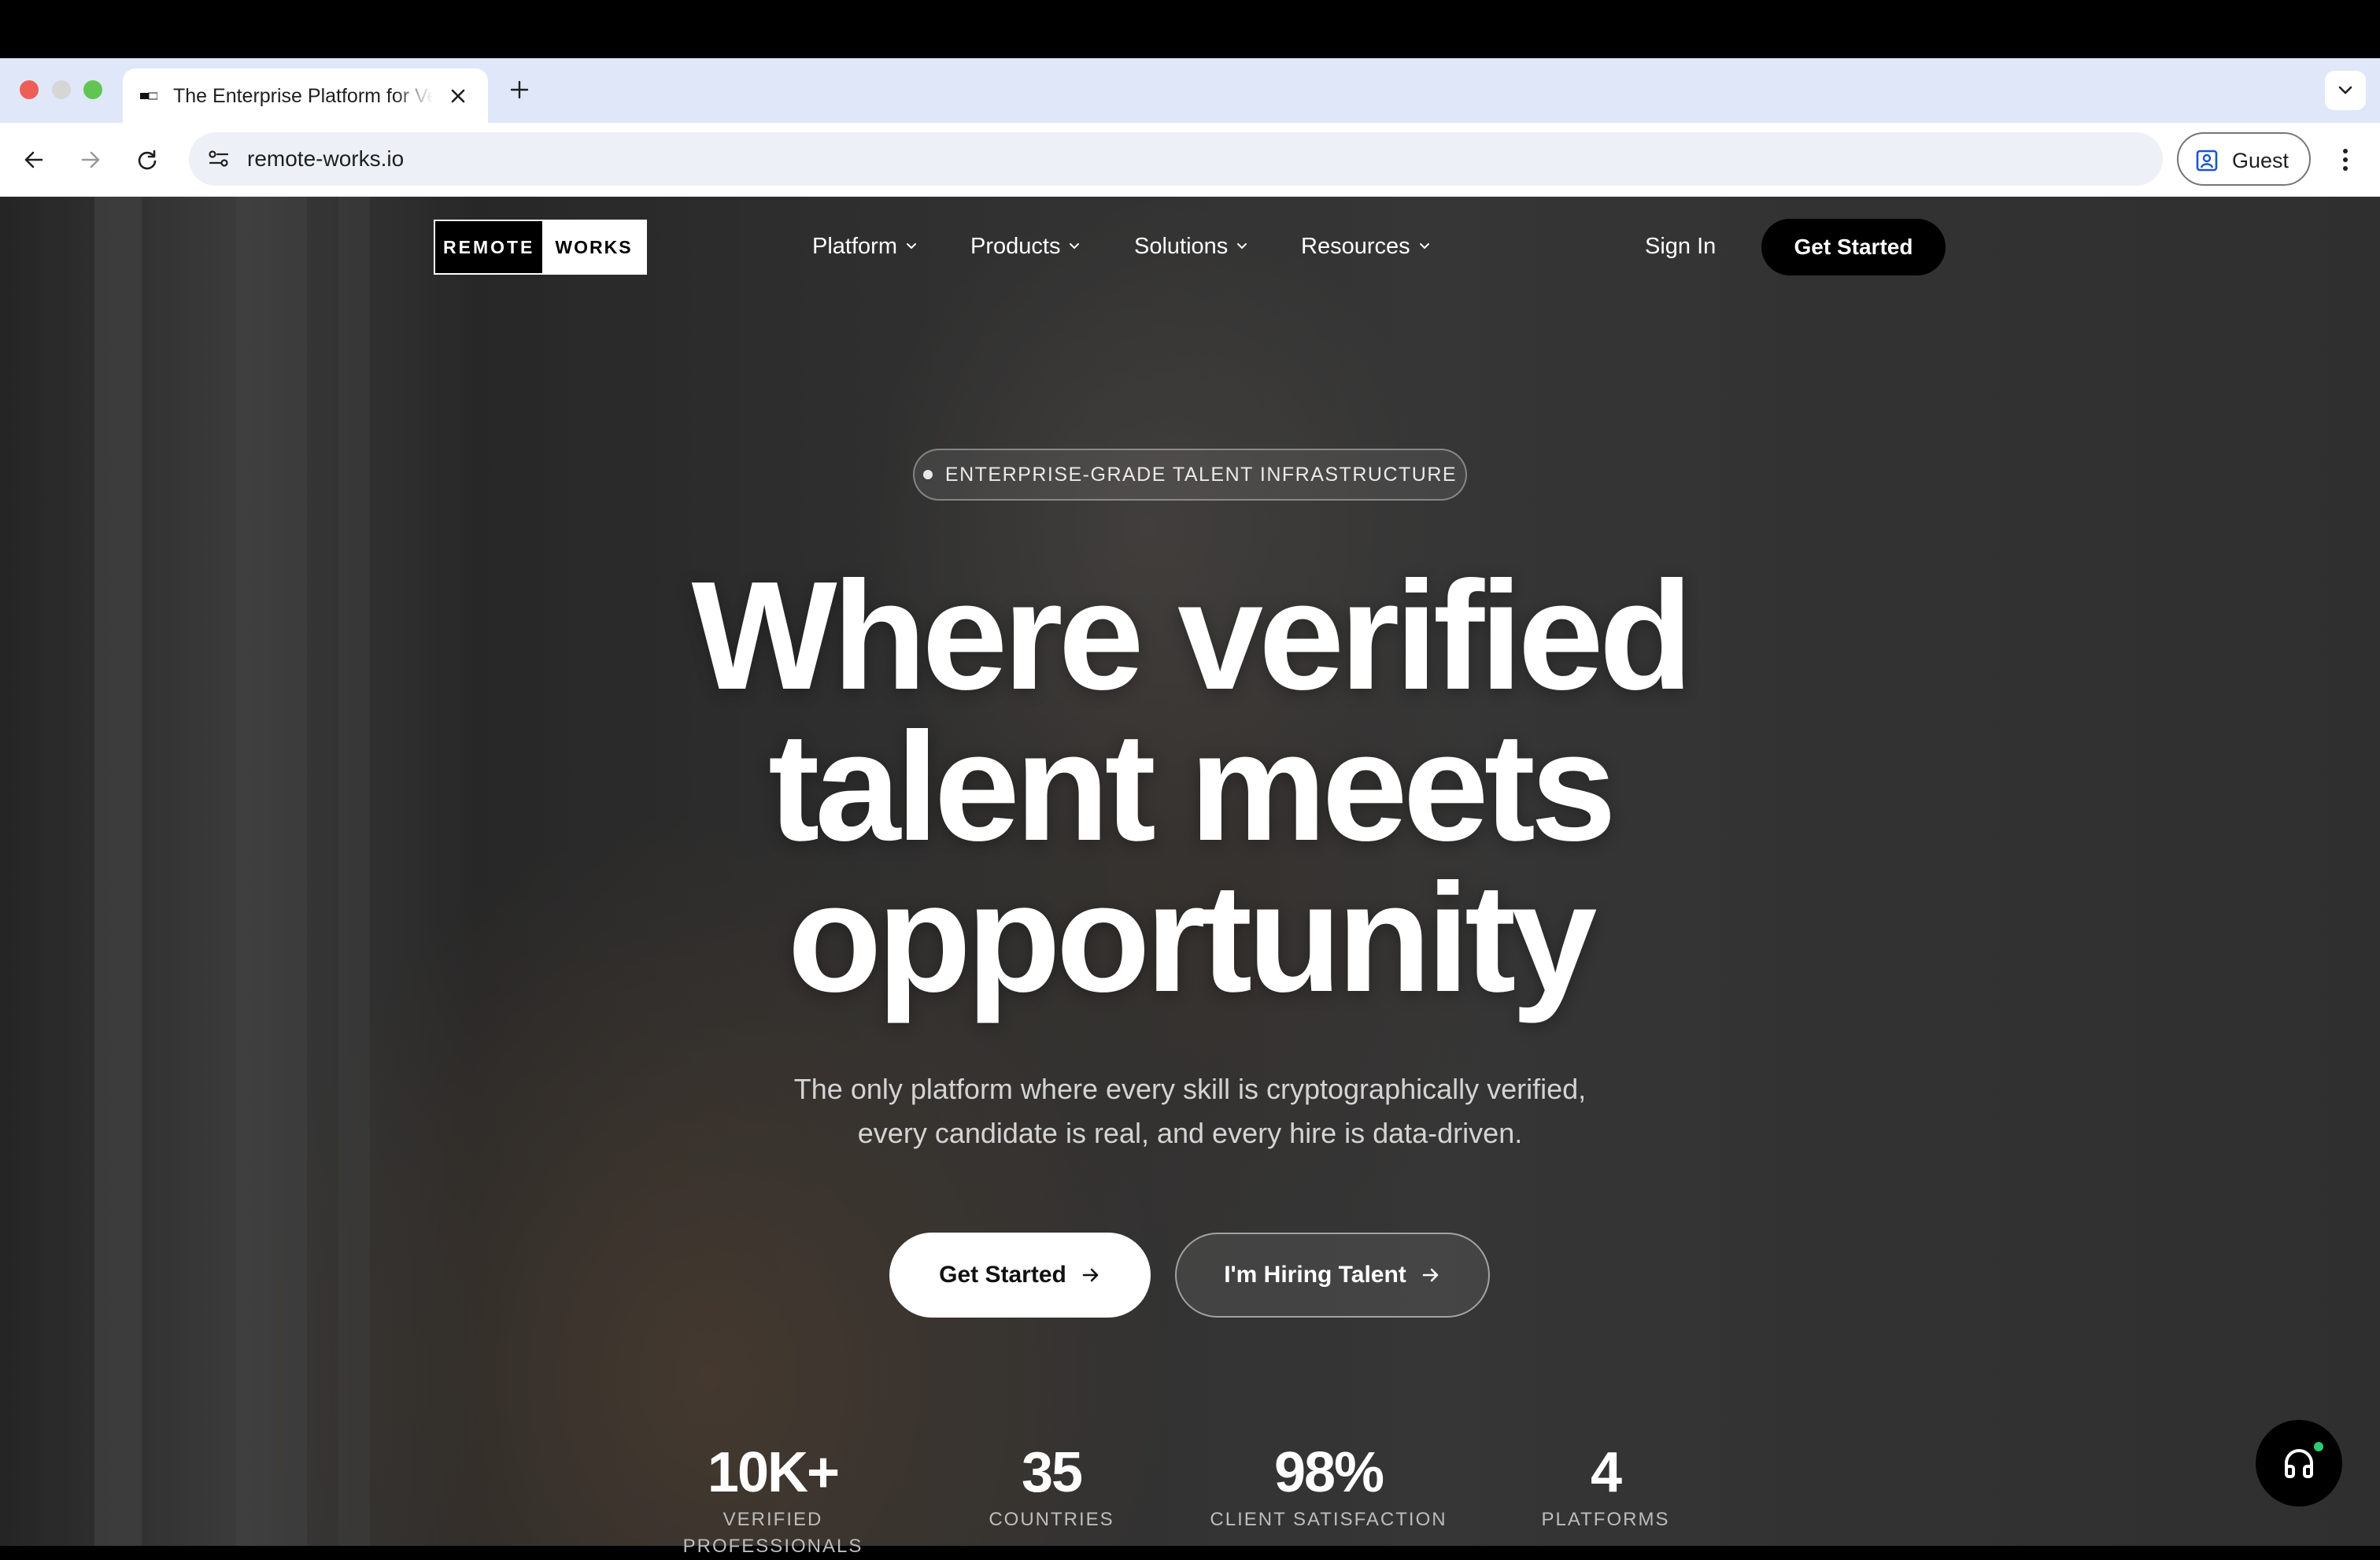  Describe the element at coordinates (2345, 159) in the screenshot. I see `more-menu-icon` at that location.